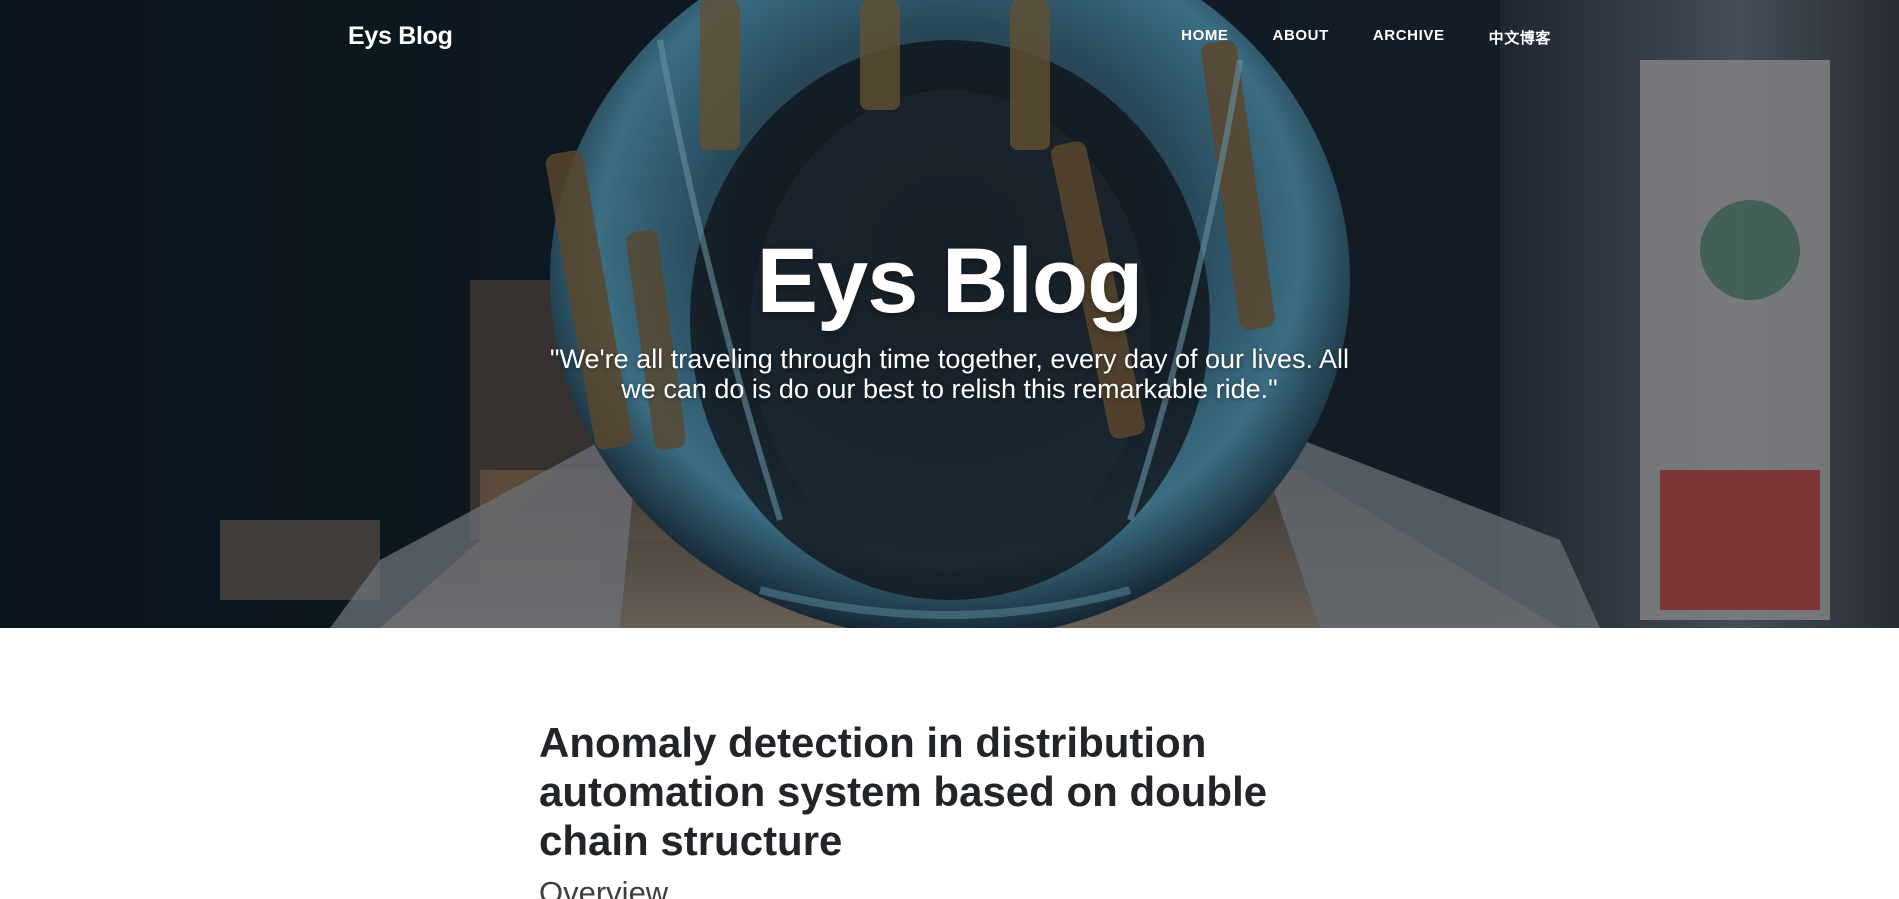 This screenshot has height=899, width=1899. What do you see at coordinates (1366, 37) in the screenshot?
I see `nav-links: HOME ABOUT ARCHIVE 中文博客` at bounding box center [1366, 37].